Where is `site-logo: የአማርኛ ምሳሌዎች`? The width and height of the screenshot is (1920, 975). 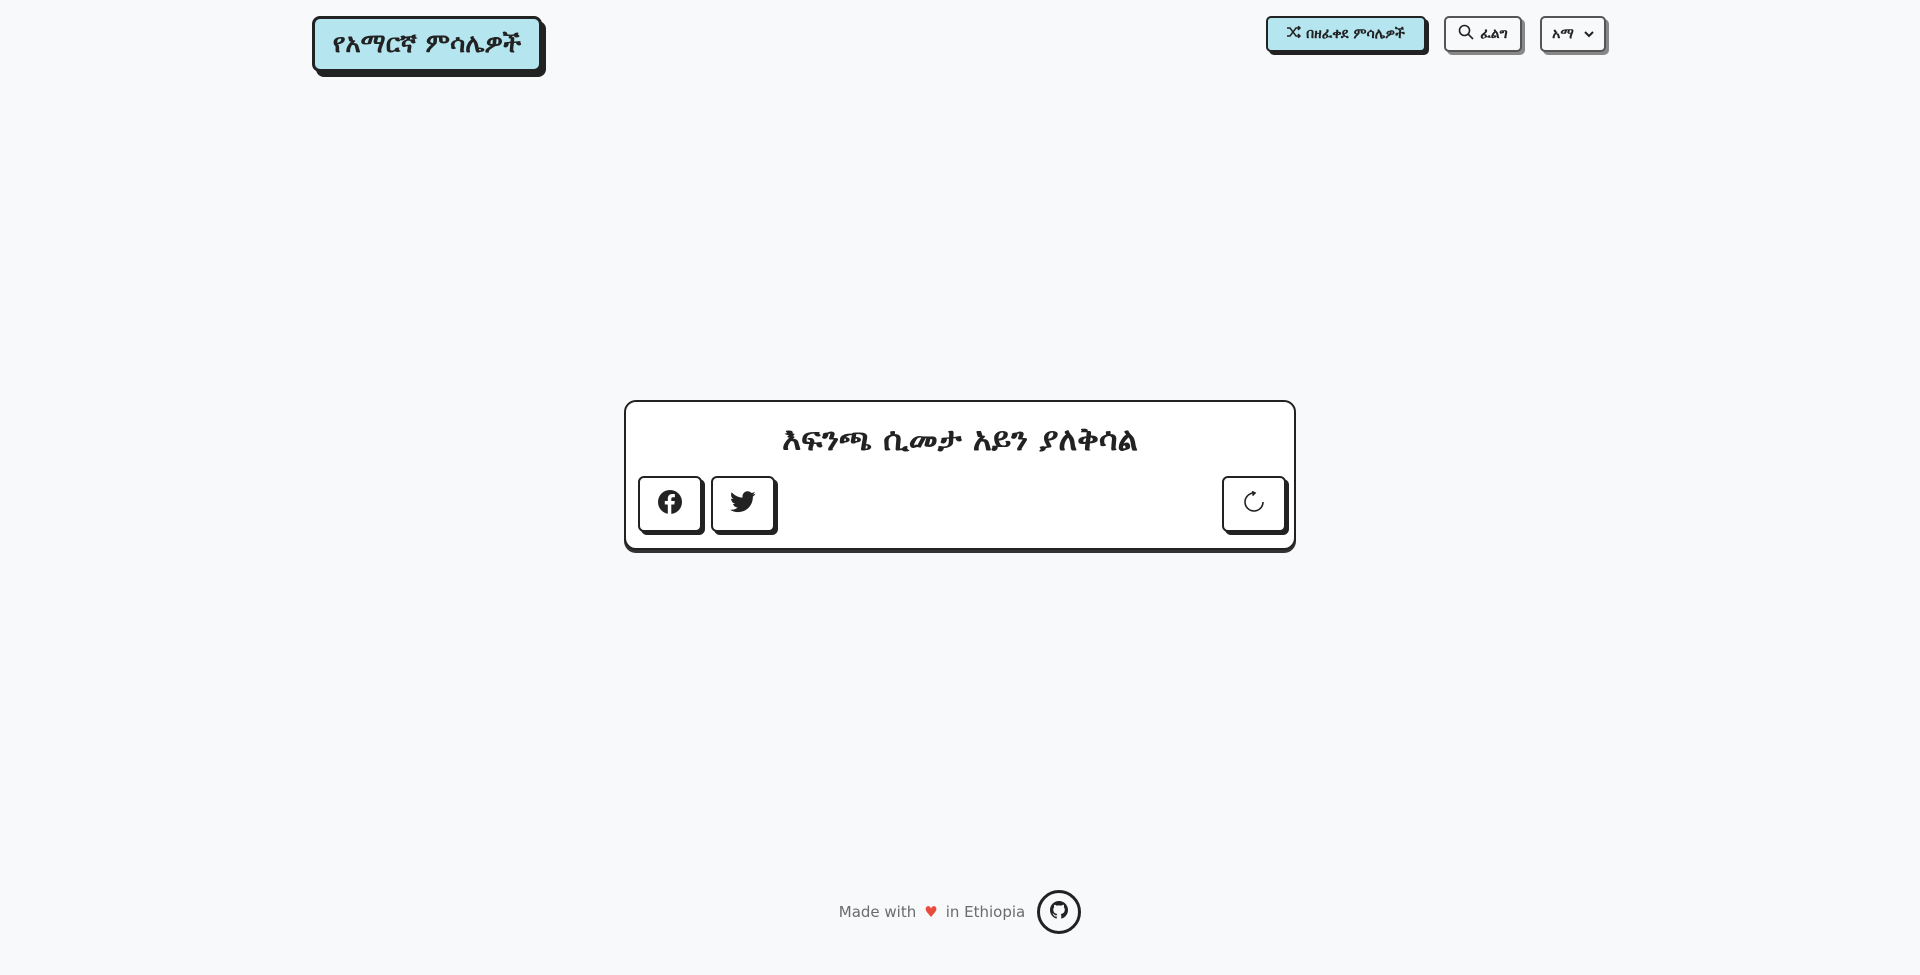 site-logo: የአማርኛ ምሳሌዎች is located at coordinates (427, 44).